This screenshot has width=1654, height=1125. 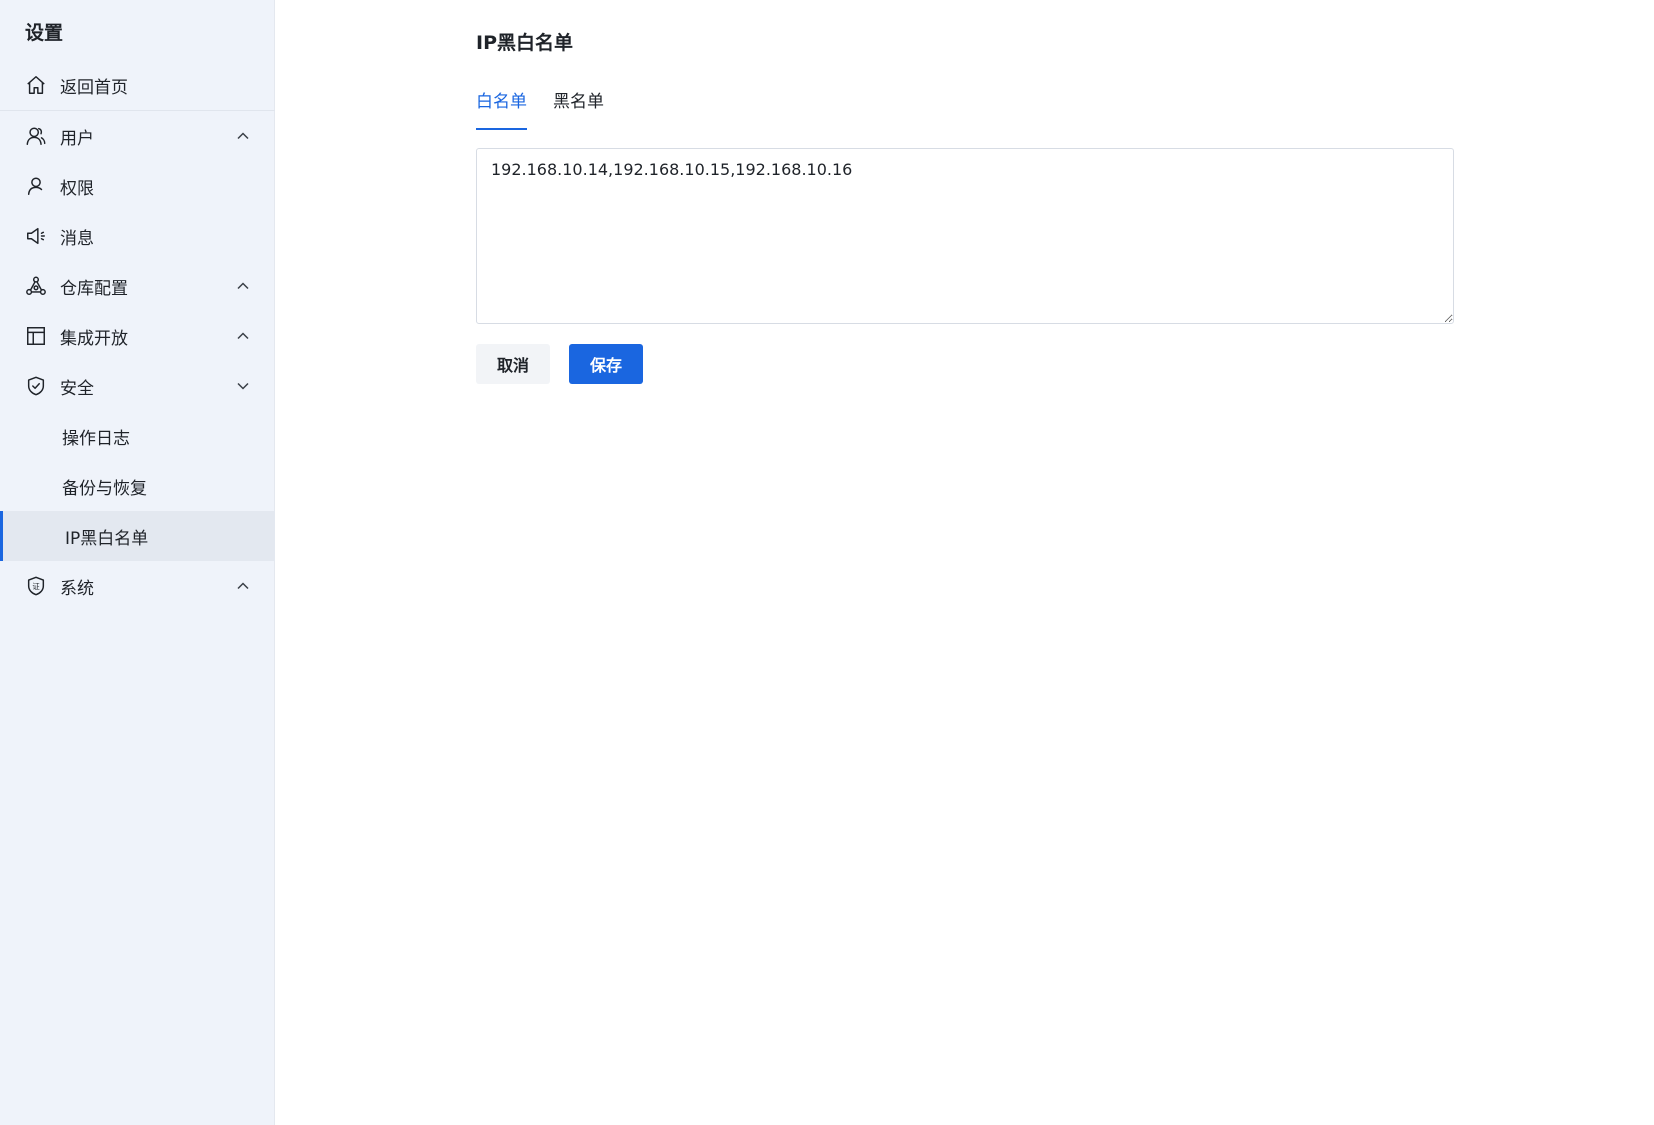 I want to click on megaphone-icon, so click(x=36, y=236).